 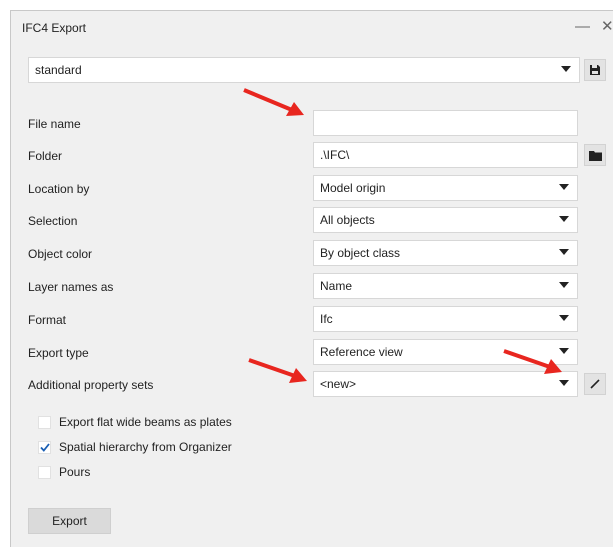 I want to click on layer-names-dropdown: Name, so click(x=445, y=286).